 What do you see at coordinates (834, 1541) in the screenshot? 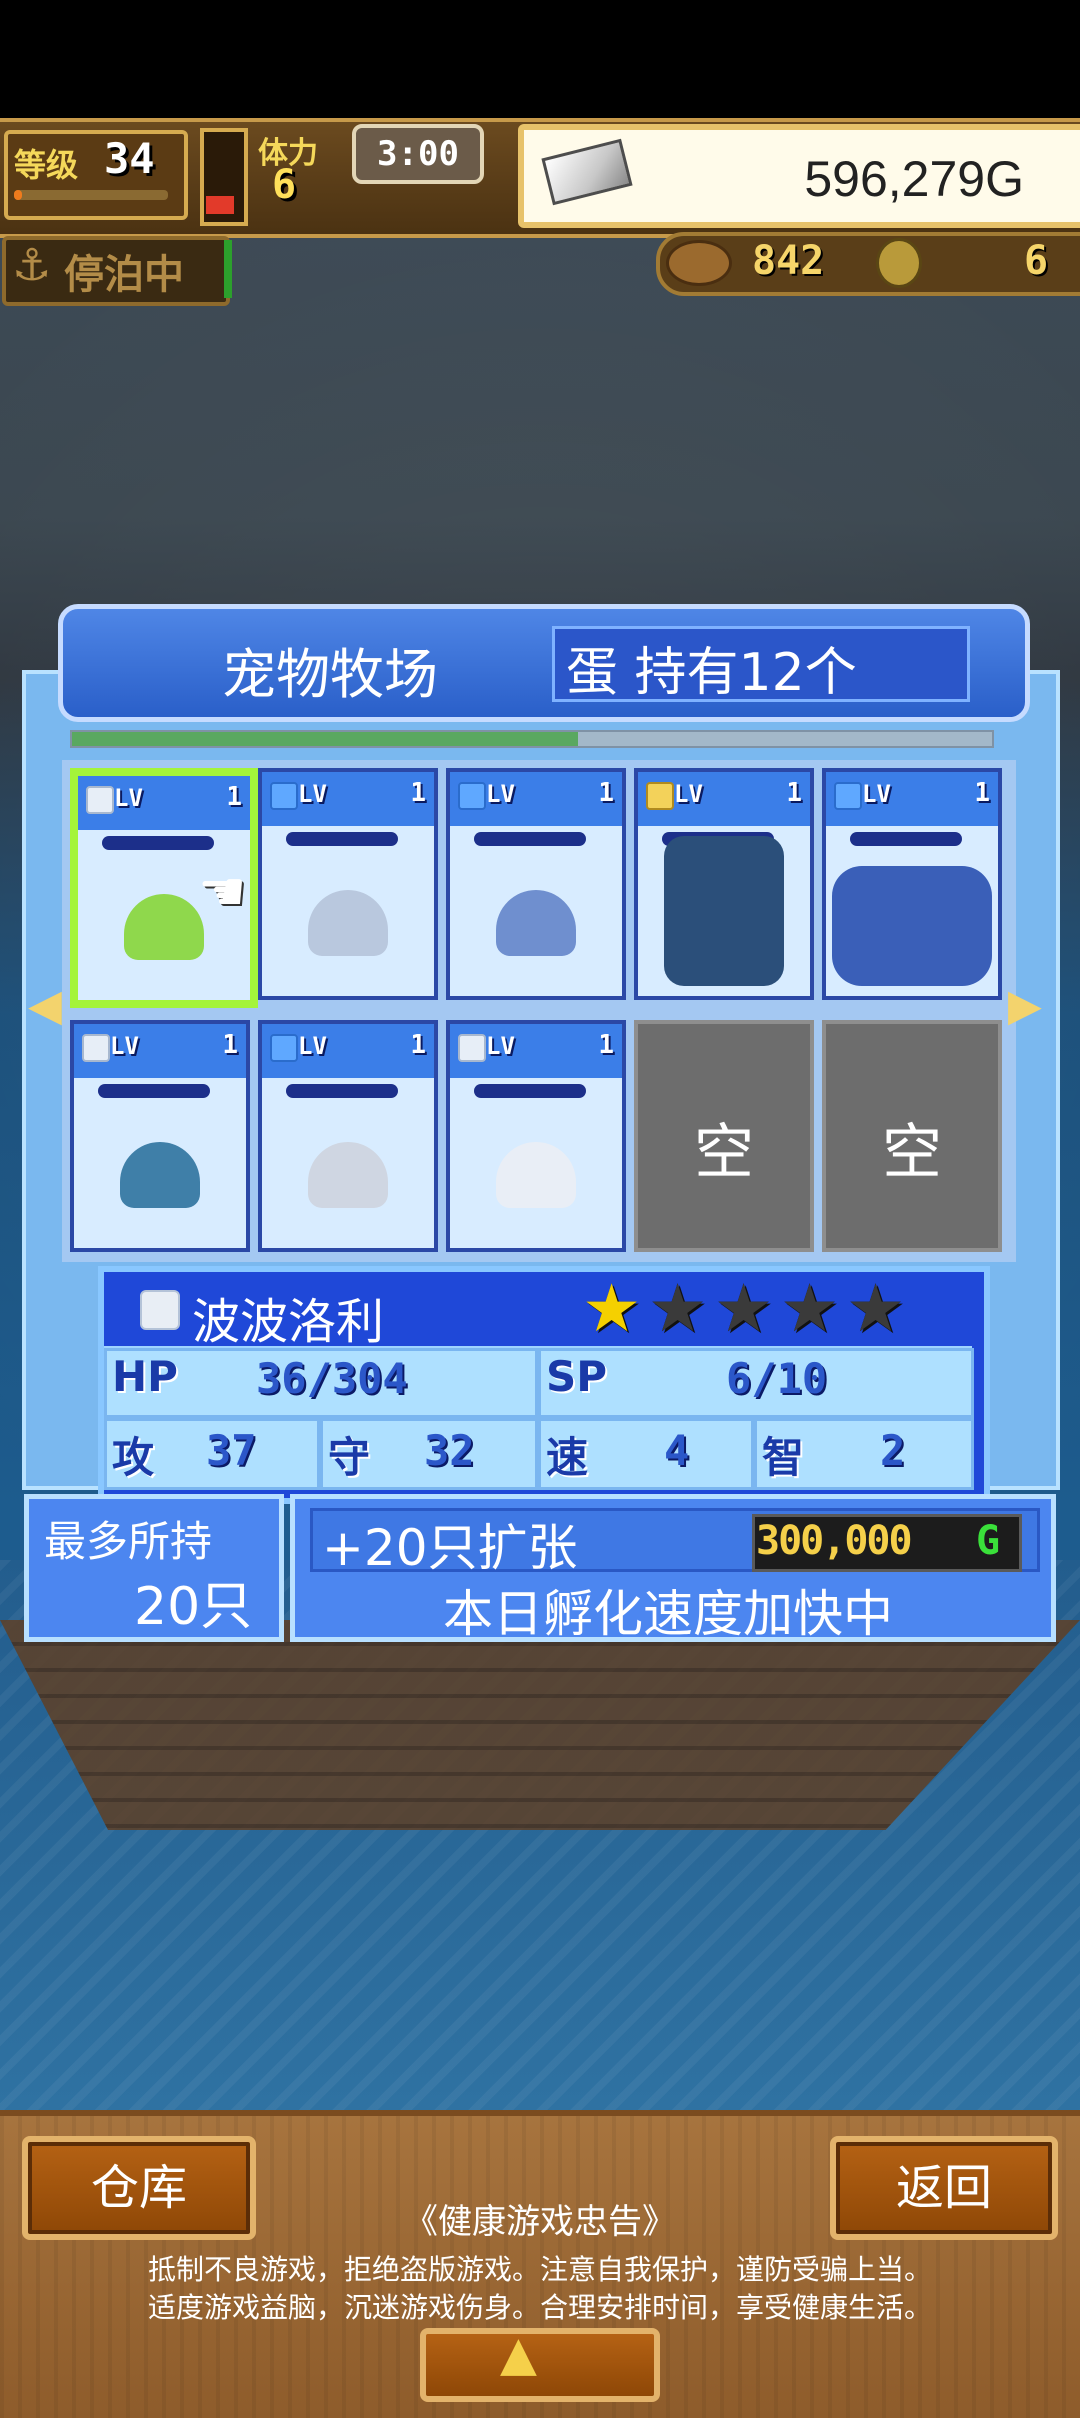
I see `expand-price: 300,000` at bounding box center [834, 1541].